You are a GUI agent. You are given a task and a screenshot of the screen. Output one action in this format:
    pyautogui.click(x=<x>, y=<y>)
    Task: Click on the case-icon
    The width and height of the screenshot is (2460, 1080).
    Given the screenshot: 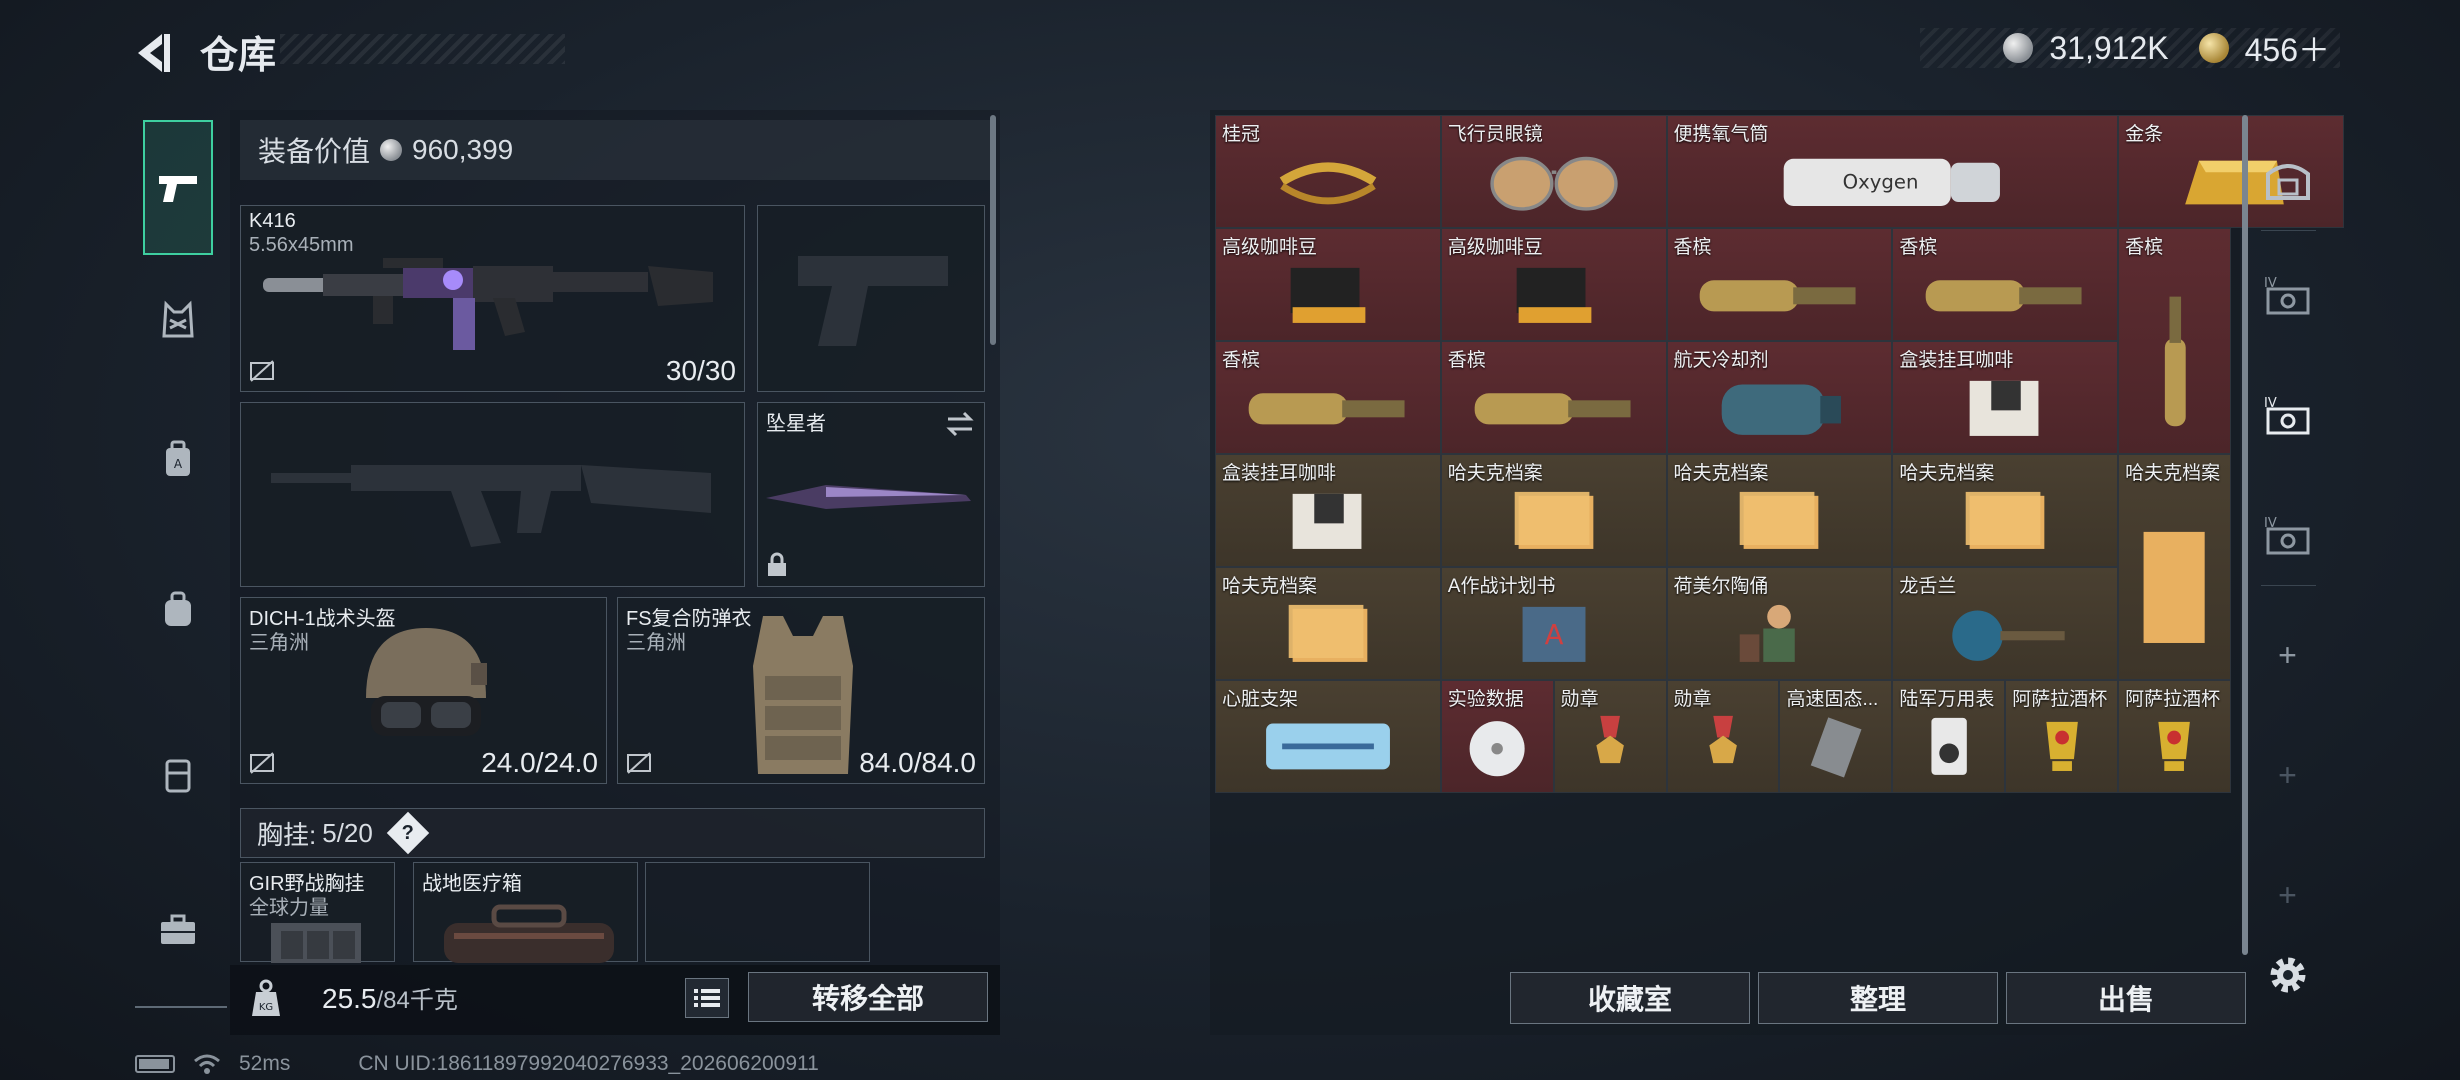 What is the action you would take?
    pyautogui.click(x=178, y=776)
    